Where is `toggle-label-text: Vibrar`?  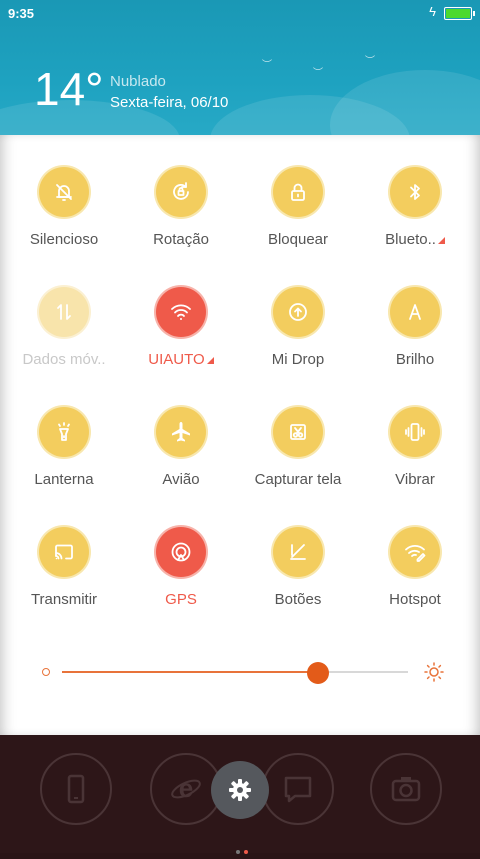 toggle-label-text: Vibrar is located at coordinates (415, 479).